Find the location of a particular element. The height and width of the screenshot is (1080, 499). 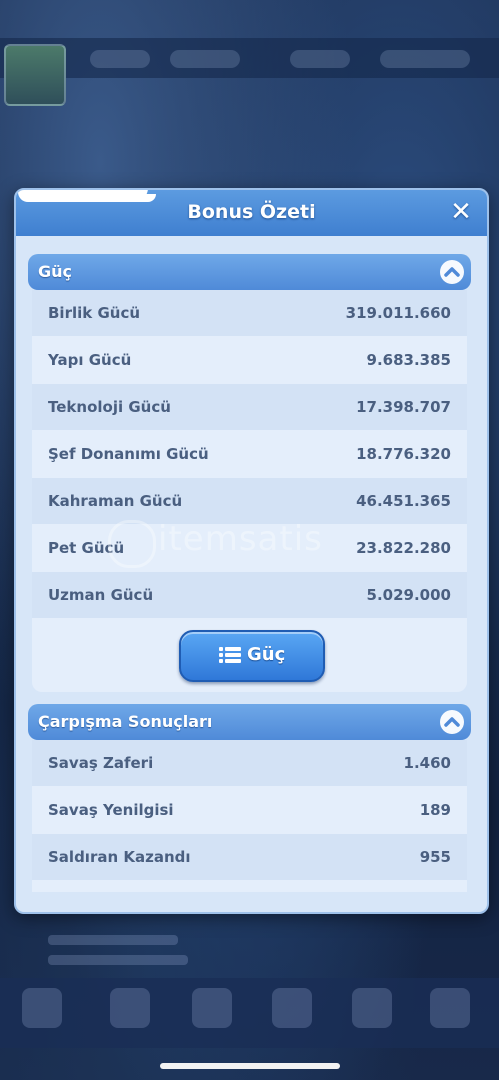

row-value: 46.451.365 is located at coordinates (403, 501).